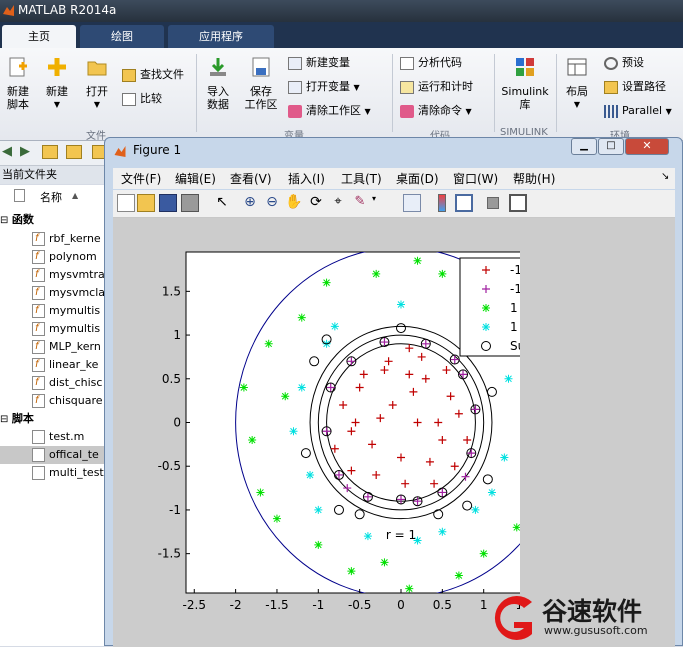 The image size is (683, 647). Describe the element at coordinates (7, 151) in the screenshot. I see `back-arrow-icon: ◀` at that location.